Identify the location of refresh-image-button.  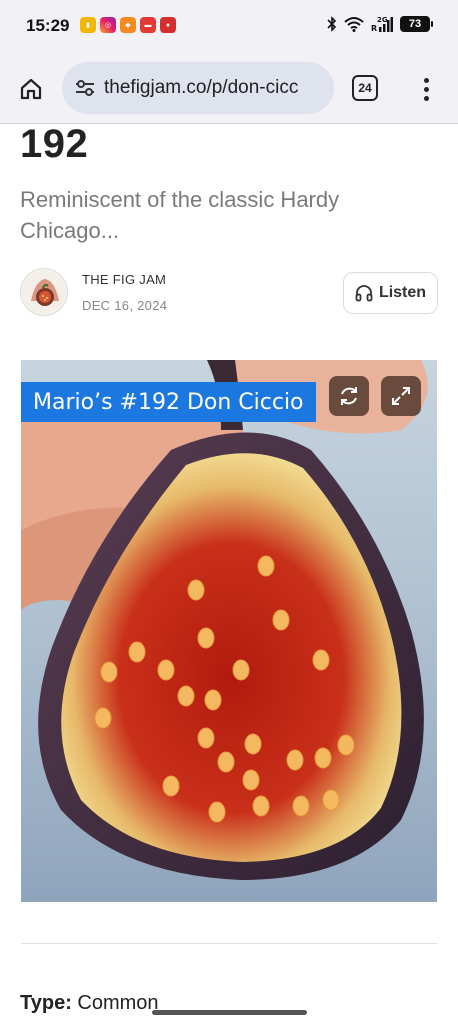
(349, 396).